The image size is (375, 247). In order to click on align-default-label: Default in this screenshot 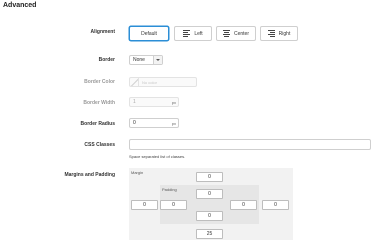, I will do `click(149, 33)`.